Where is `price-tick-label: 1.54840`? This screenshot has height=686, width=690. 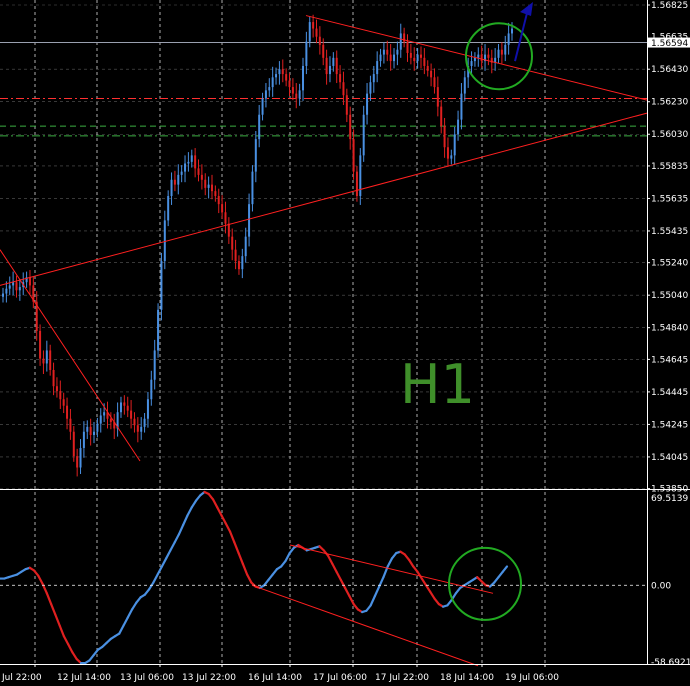 price-tick-label: 1.54840 is located at coordinates (669, 329).